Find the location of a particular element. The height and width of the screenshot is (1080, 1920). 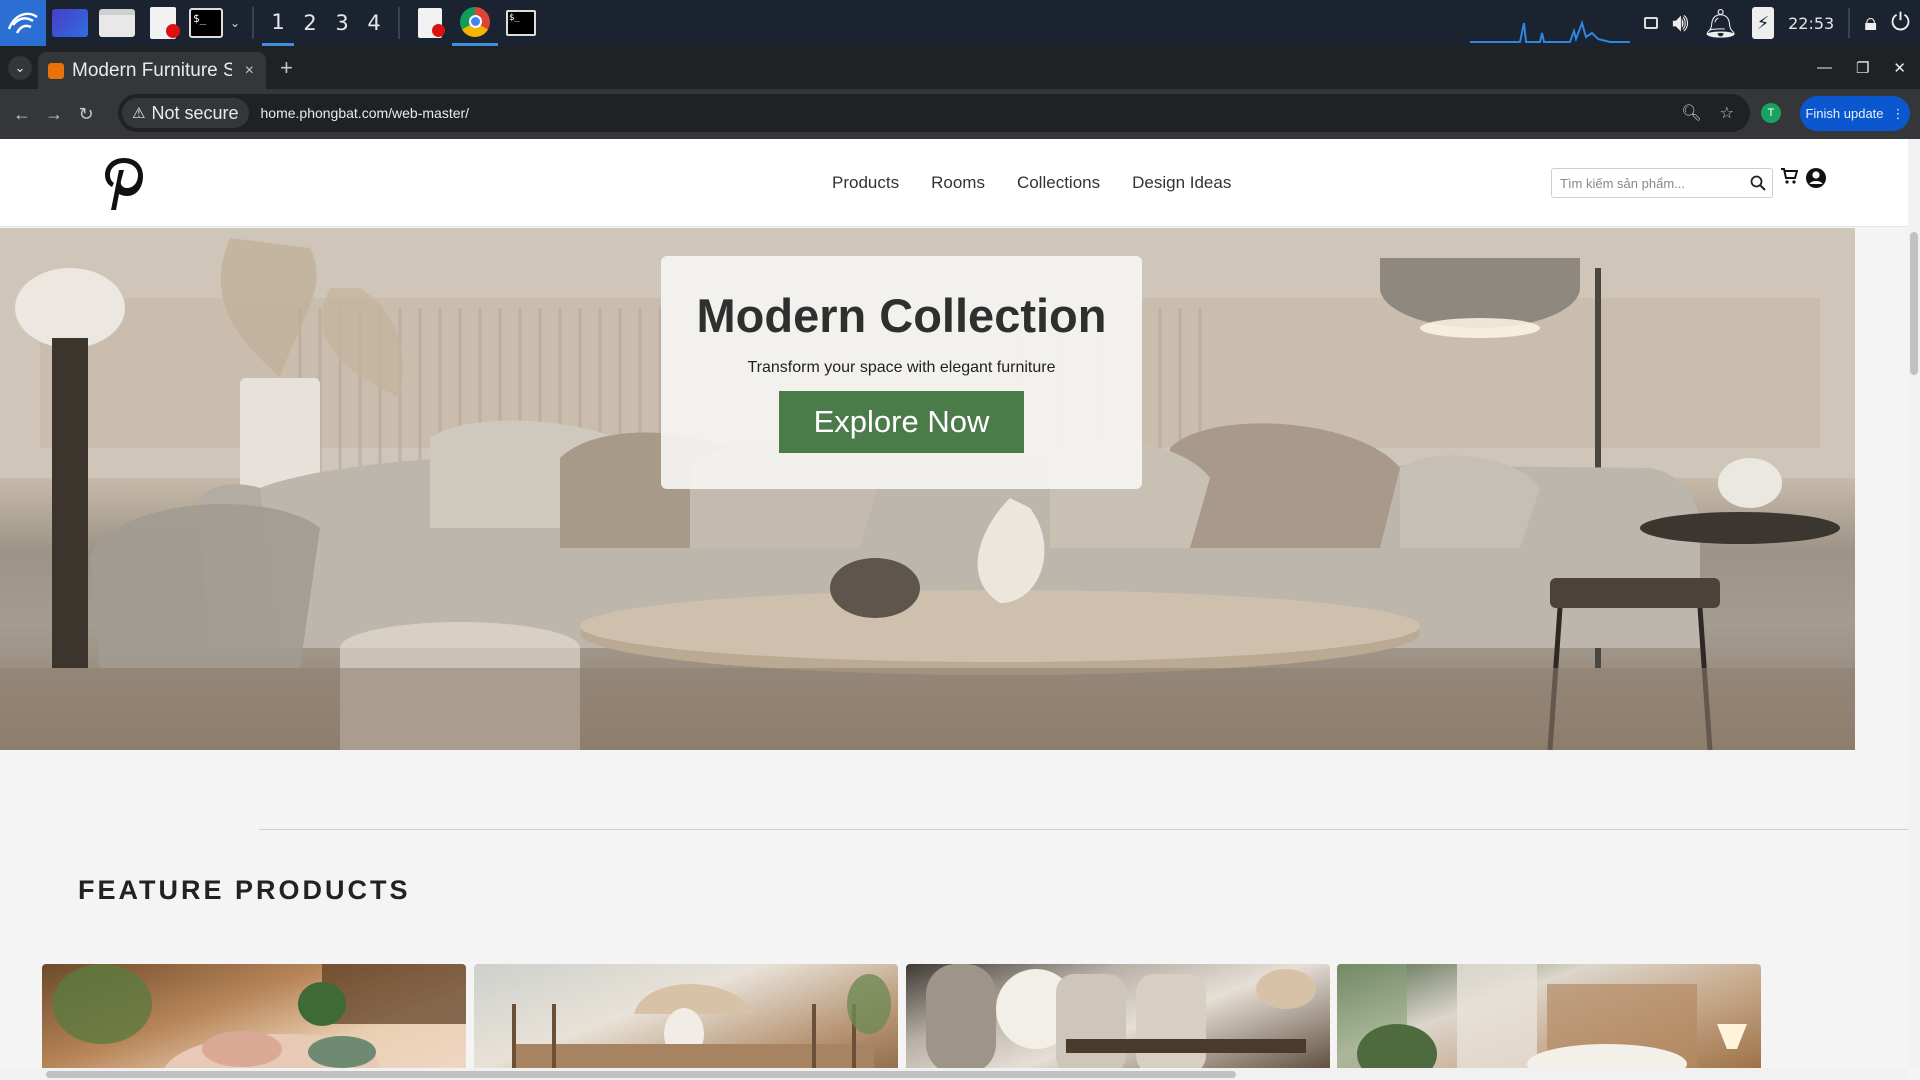

more-vert-icon: ⋮ is located at coordinates (1898, 113).